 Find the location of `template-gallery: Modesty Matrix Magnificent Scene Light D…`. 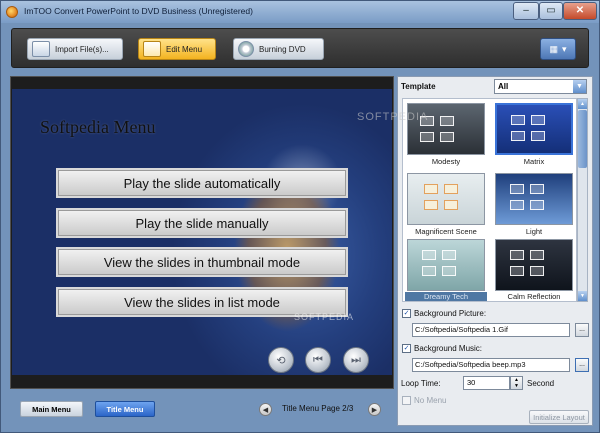

template-gallery: Modesty Matrix Magnificent Scene Light D… is located at coordinates (489, 200).